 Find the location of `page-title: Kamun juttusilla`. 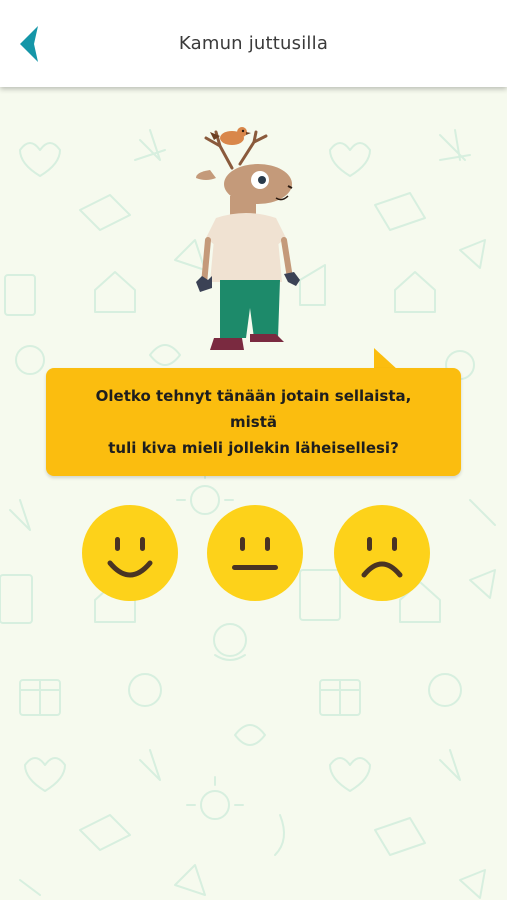

page-title: Kamun juttusilla is located at coordinates (253, 43).